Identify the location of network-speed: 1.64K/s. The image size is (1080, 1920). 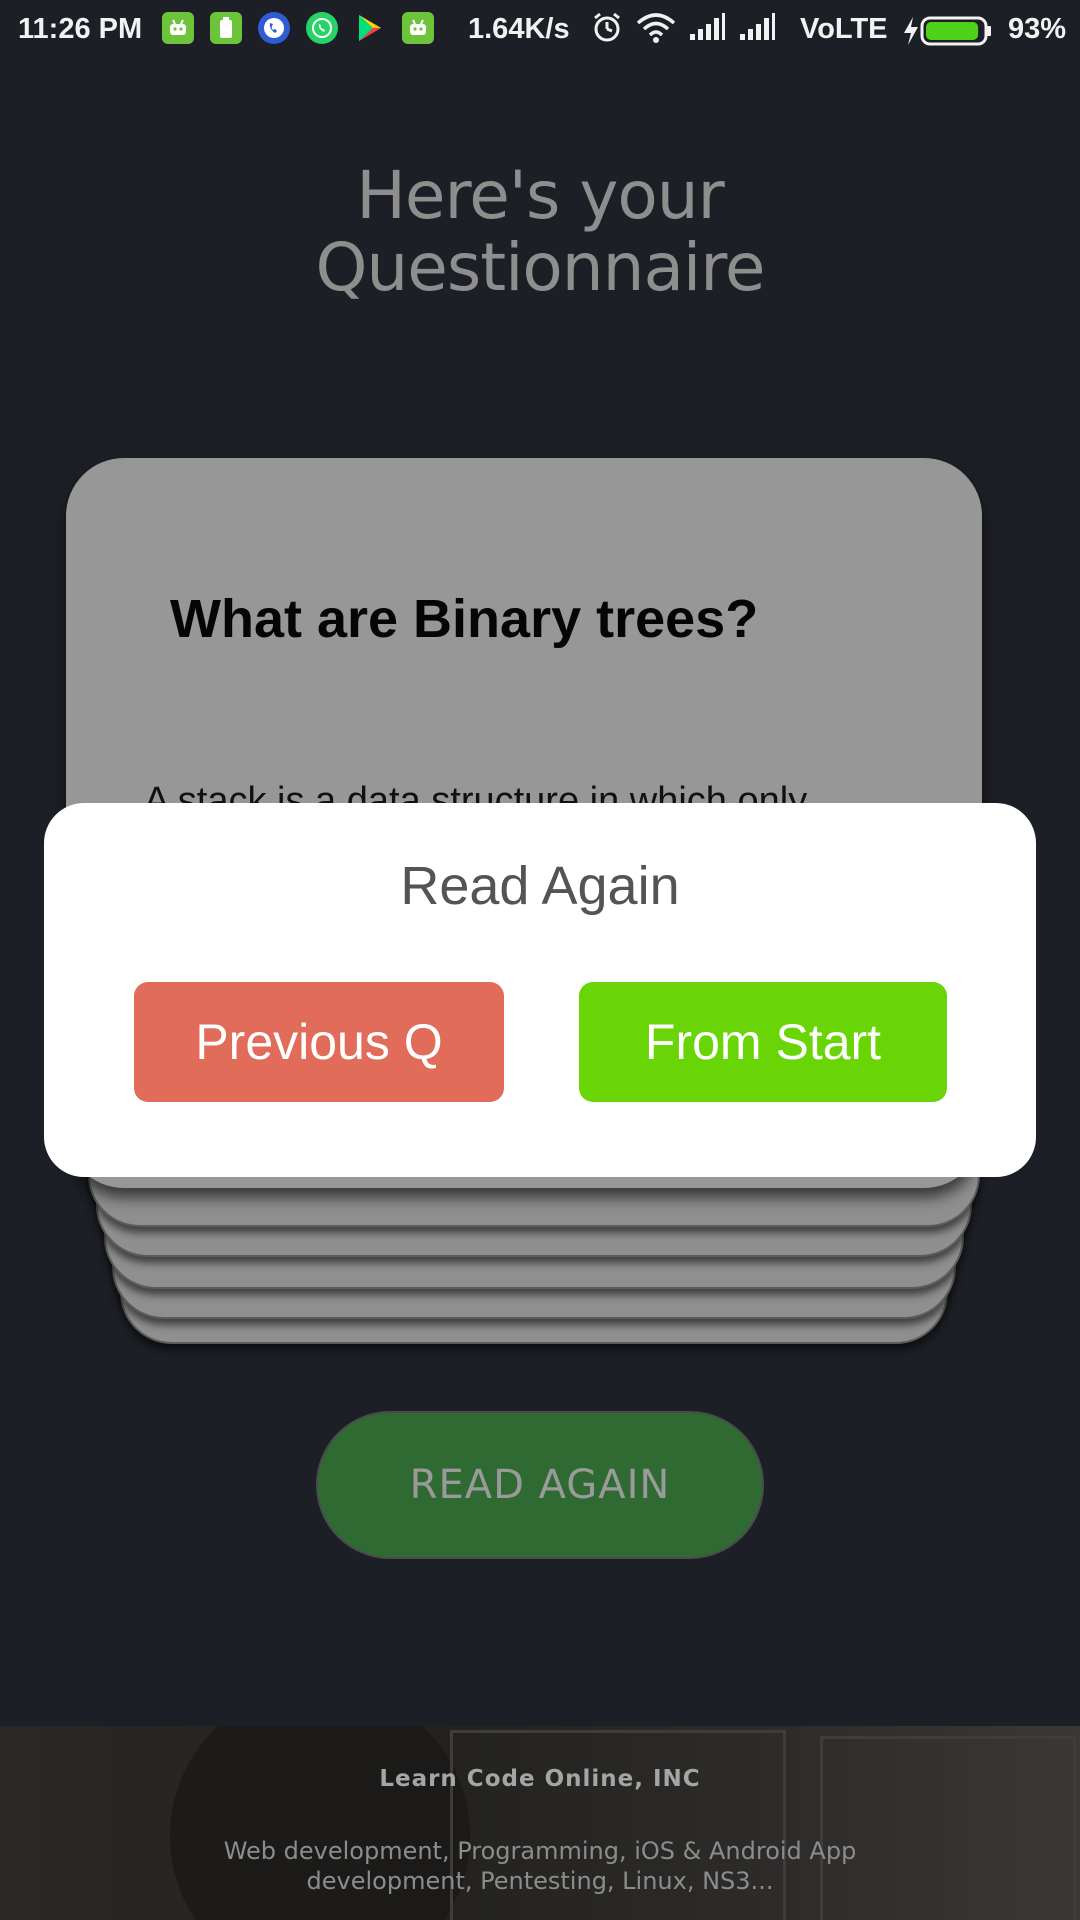
(519, 29).